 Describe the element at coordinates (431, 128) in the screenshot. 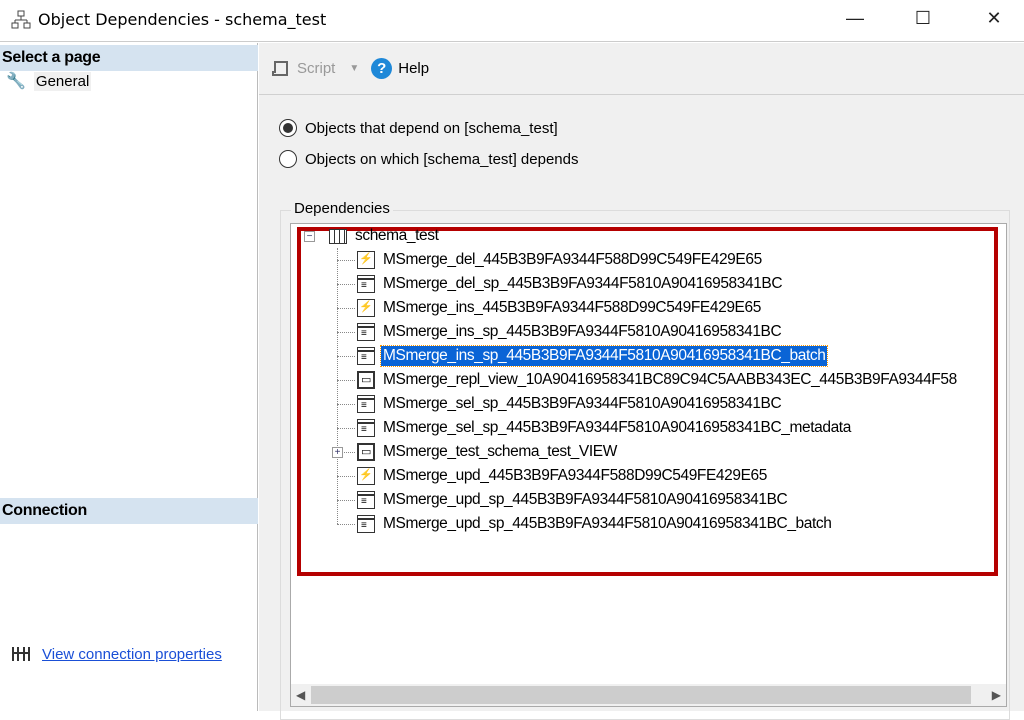

I see `radio-depend-on-label: Objects that depend on [schema_test]` at that location.